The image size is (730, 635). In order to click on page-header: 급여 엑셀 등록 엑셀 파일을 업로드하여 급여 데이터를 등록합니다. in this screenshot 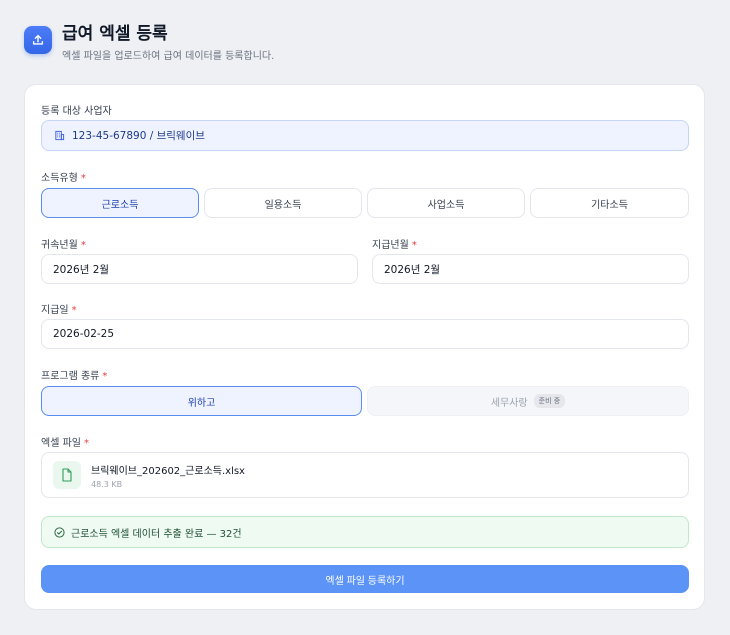, I will do `click(149, 43)`.